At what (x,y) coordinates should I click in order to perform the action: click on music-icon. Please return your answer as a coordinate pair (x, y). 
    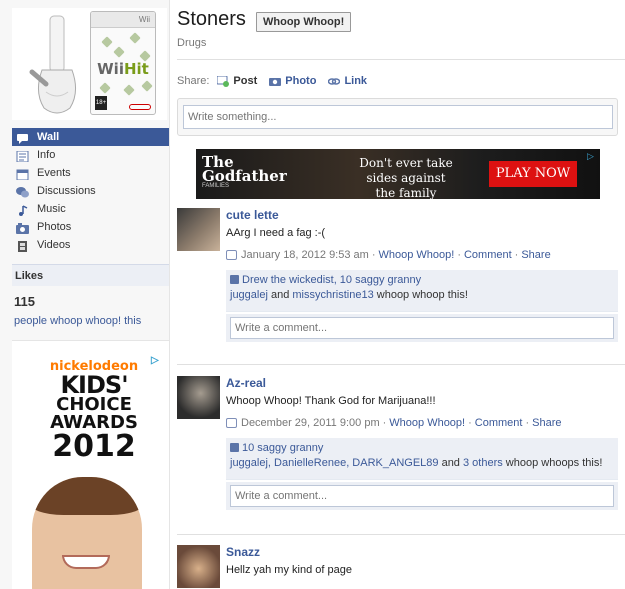
    Looking at the image, I should click on (22, 210).